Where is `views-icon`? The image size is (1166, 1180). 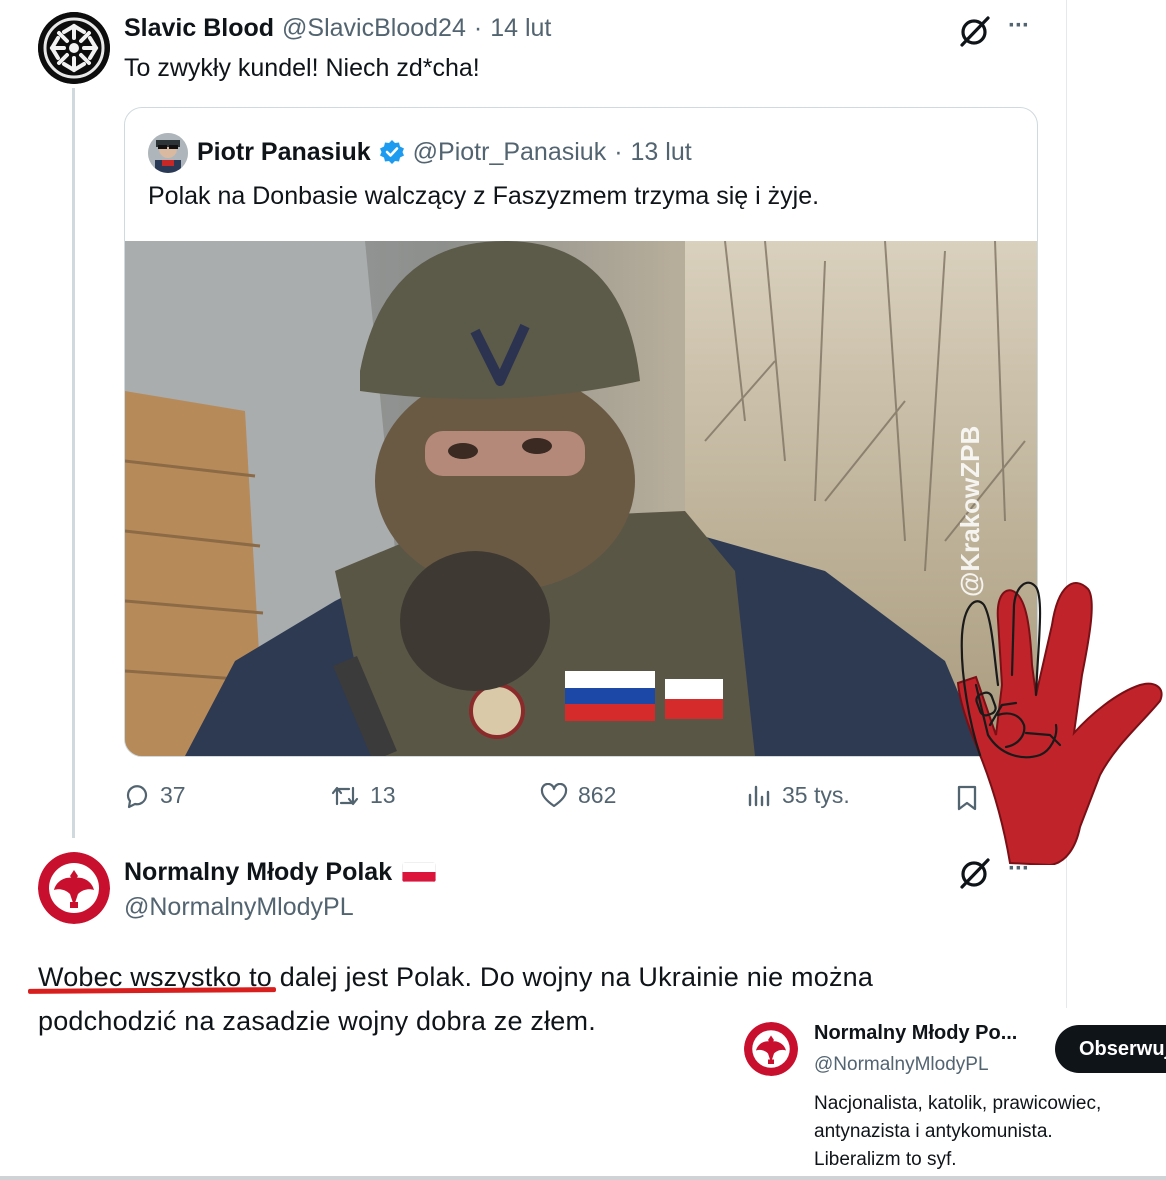 views-icon is located at coordinates (759, 796).